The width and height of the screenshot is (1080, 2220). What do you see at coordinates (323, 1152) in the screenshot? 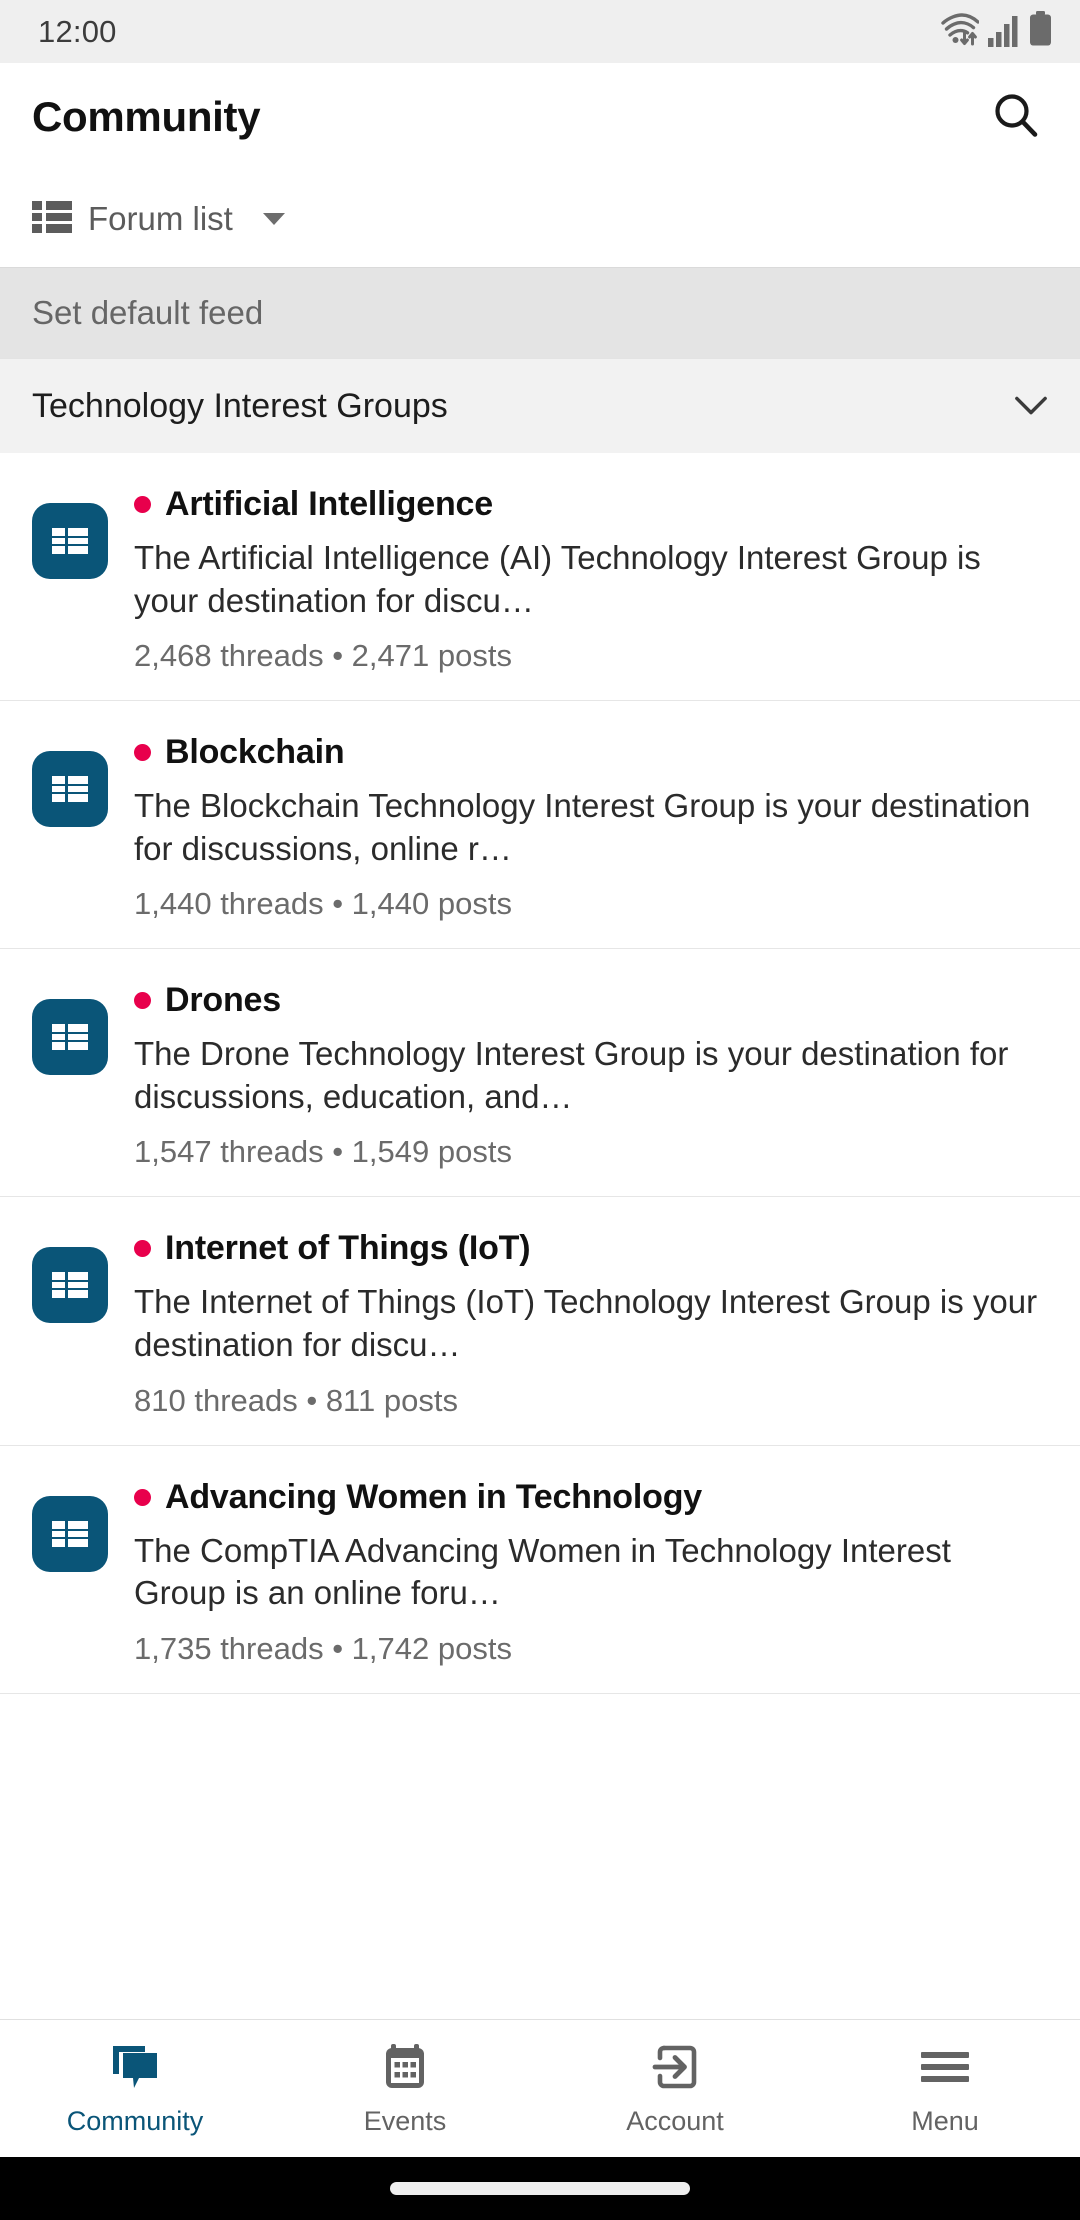
I see `forum-stats: 1,547 threads • 1,549 posts` at bounding box center [323, 1152].